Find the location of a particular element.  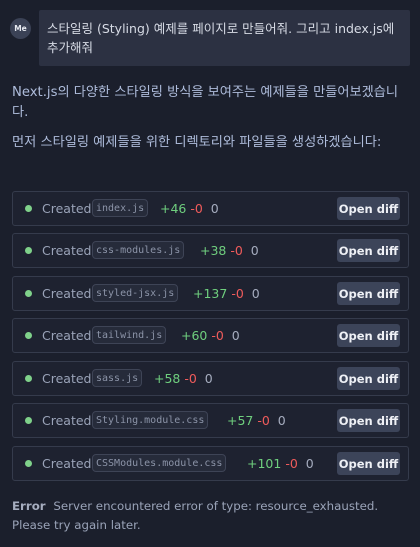

file-stats: +101 -0 0 is located at coordinates (280, 463).